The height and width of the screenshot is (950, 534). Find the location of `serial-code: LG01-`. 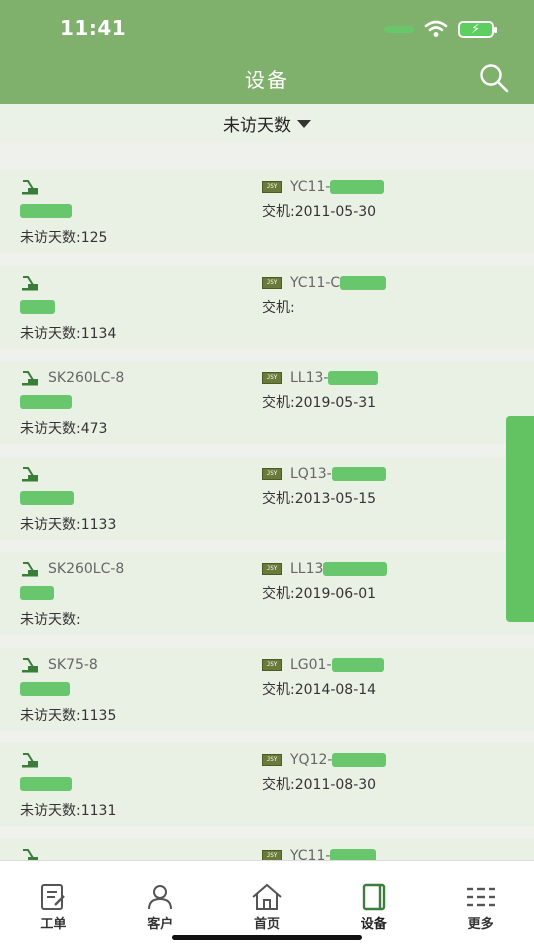

serial-code: LG01- is located at coordinates (311, 664).